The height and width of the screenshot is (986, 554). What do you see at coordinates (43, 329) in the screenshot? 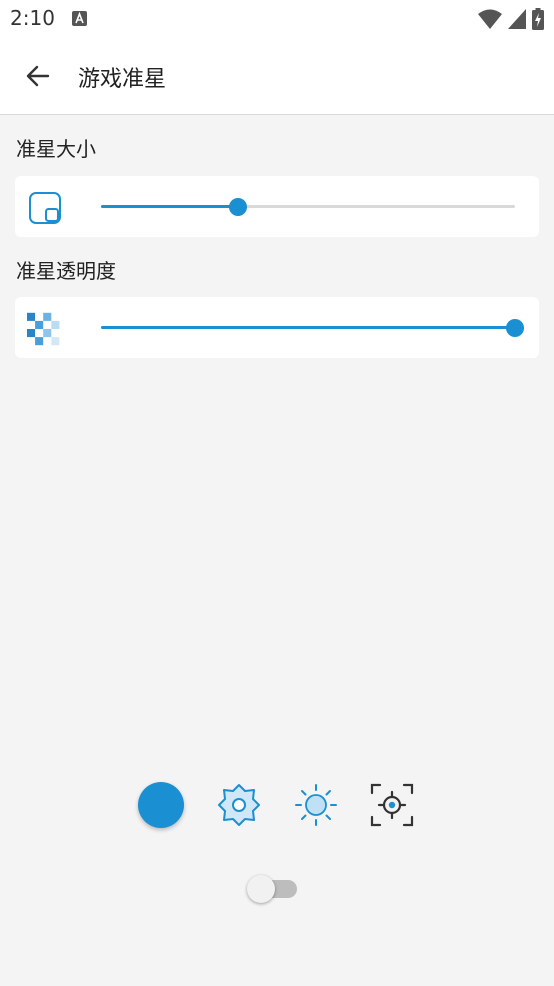
I see `checker-transparency-icon` at bounding box center [43, 329].